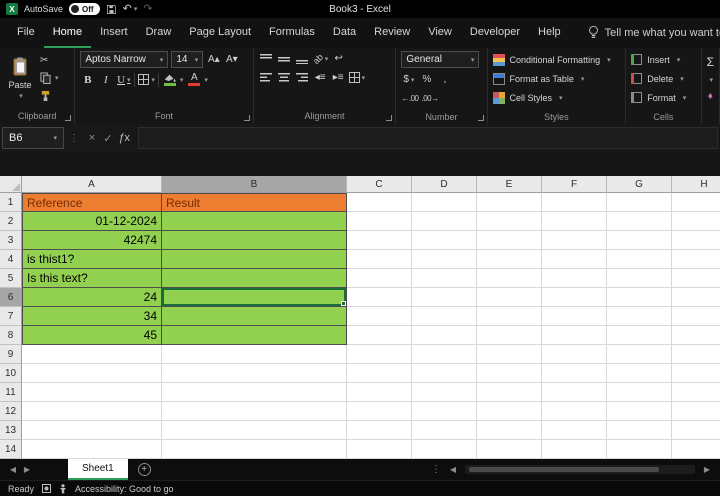 Image resolution: width=720 pixels, height=496 pixels. What do you see at coordinates (564, 469) in the screenshot?
I see `scrollbar-thumb` at bounding box center [564, 469].